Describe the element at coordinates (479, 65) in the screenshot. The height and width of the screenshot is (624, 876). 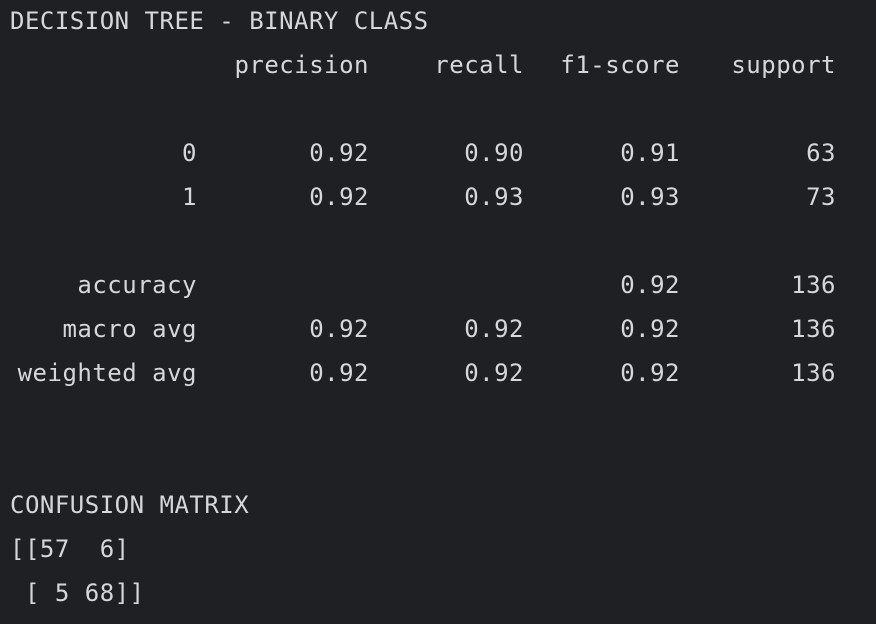
I see `header-recall: recall` at that location.